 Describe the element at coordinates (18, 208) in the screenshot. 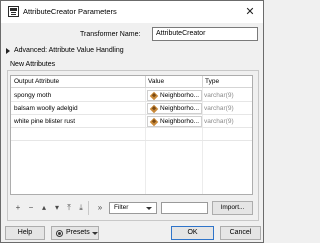

I see `add-row-button: +` at that location.